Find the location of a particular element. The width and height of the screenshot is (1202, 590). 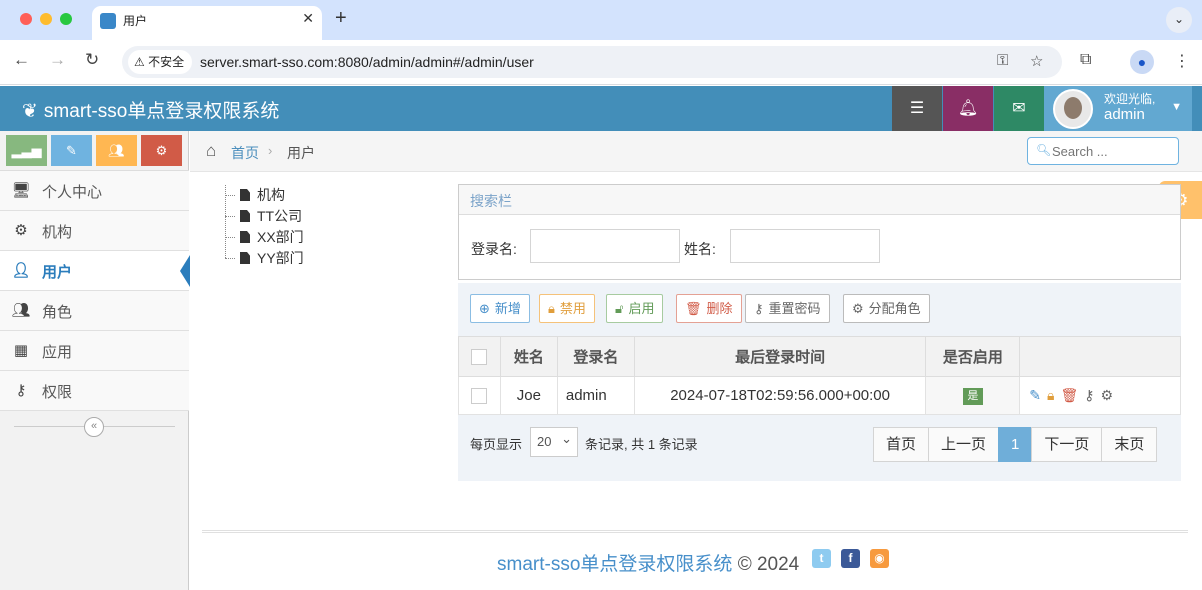

tree-node: TT公司 is located at coordinates (264, 216).